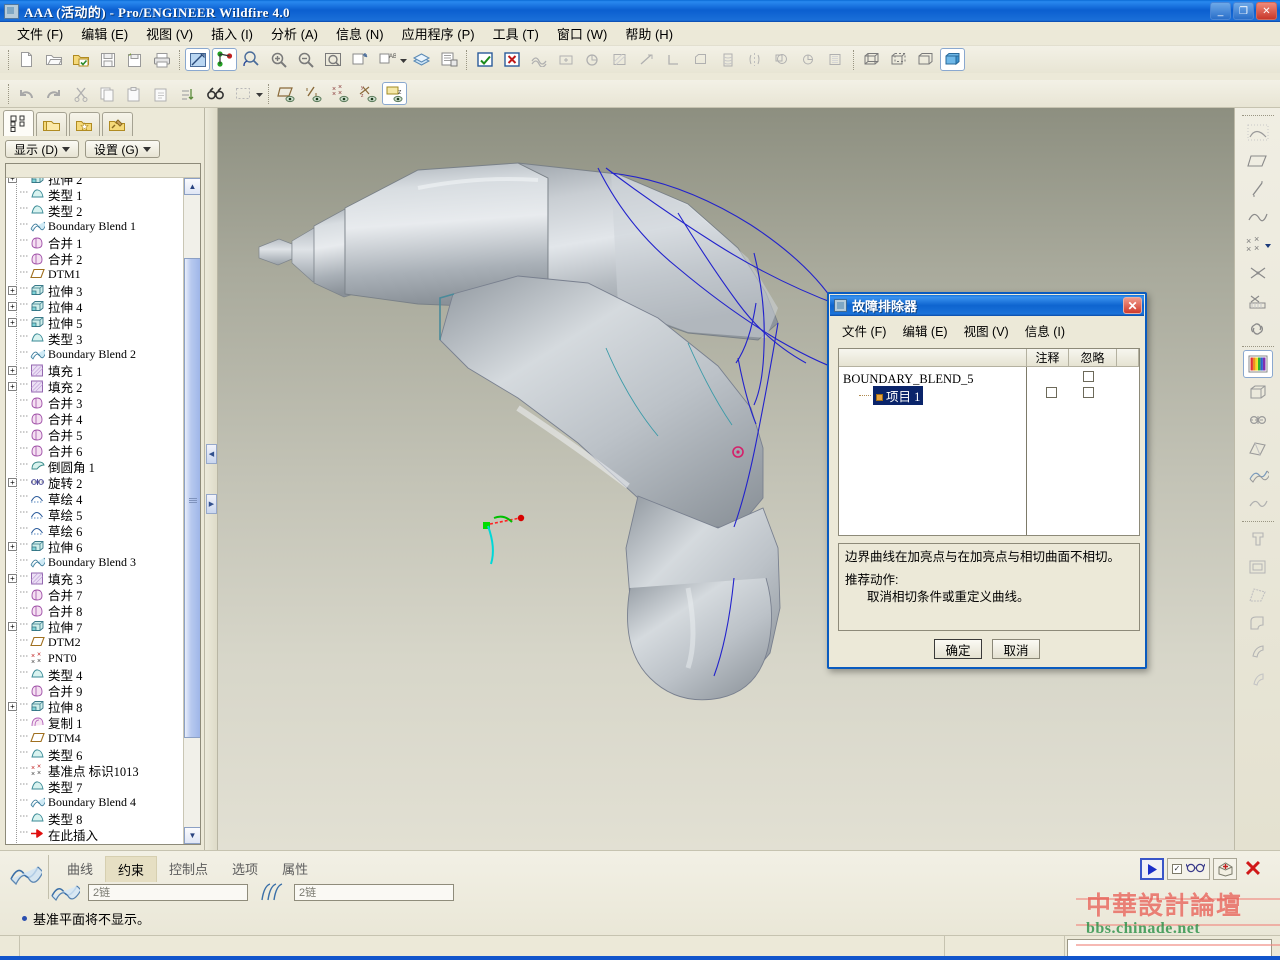 Image resolution: width=1280 pixels, height=960 pixels. I want to click on model-tree-scrollbar: ▲ ▼, so click(191, 511).